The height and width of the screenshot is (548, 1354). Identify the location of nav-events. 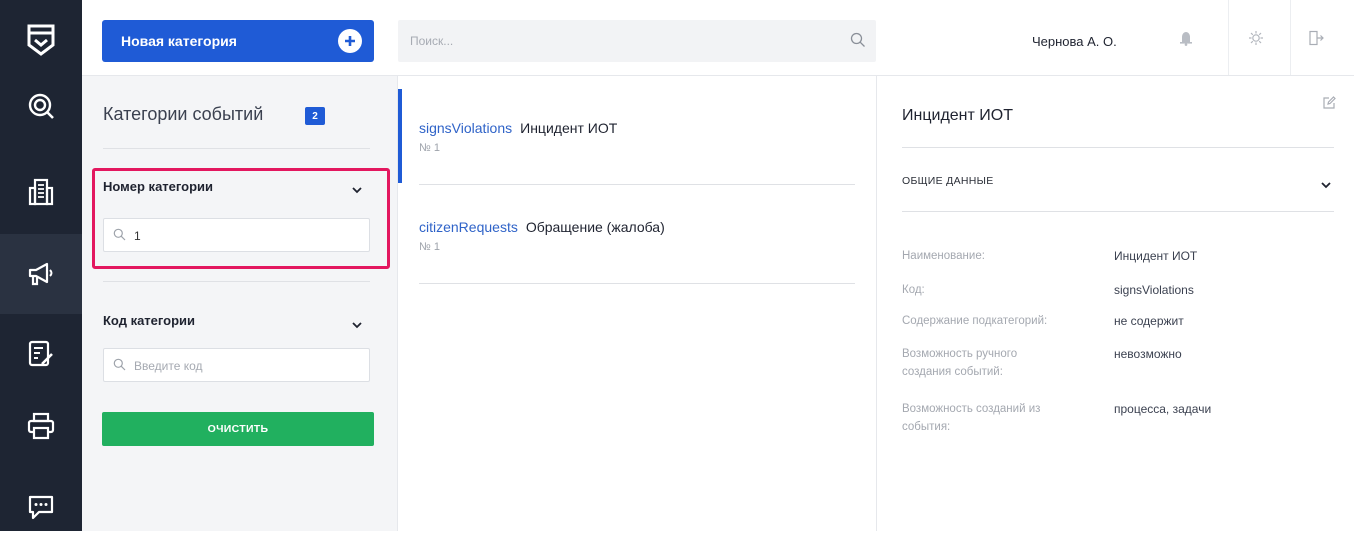
(41, 274).